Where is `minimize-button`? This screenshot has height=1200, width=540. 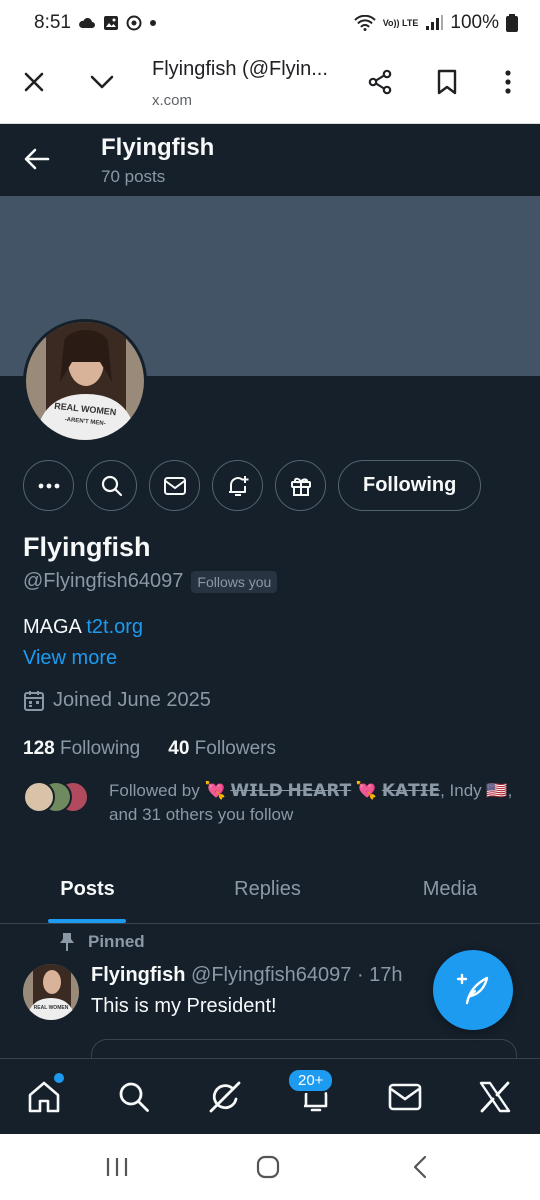 minimize-button is located at coordinates (102, 82).